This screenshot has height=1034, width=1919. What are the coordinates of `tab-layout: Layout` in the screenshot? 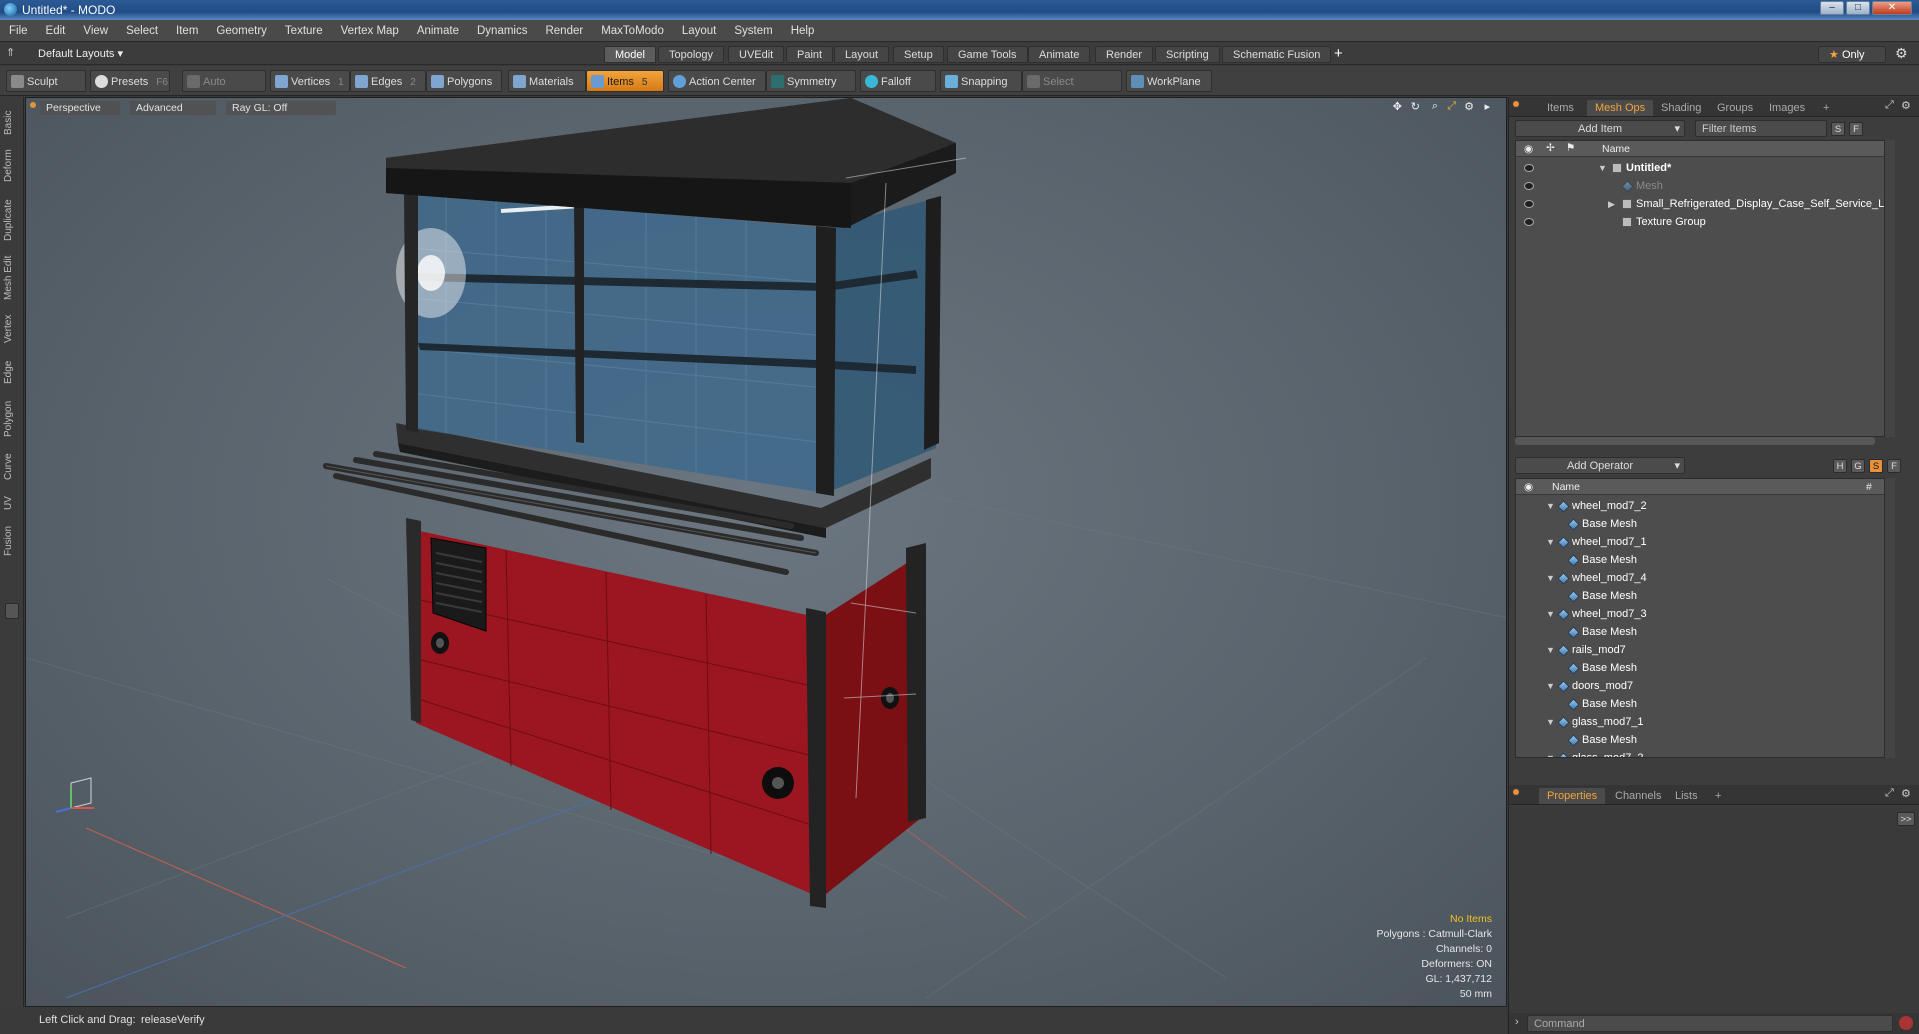 It's located at (862, 54).